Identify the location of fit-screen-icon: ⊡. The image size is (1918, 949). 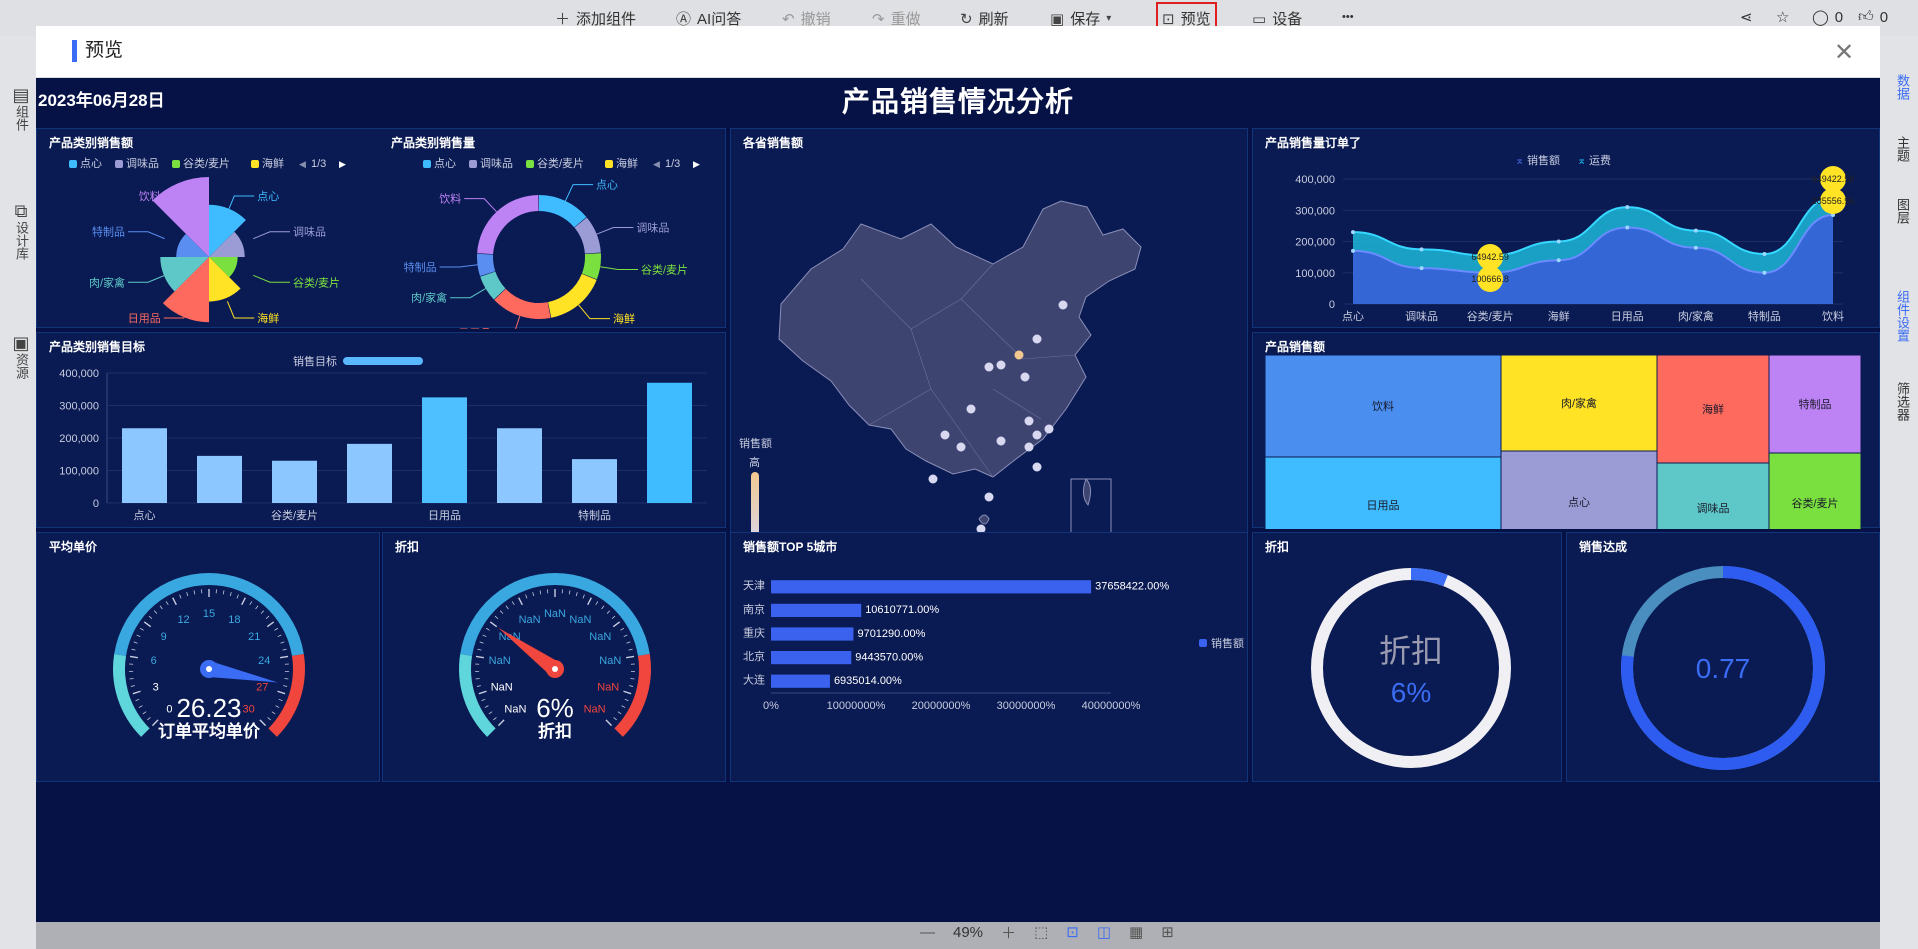
(1072, 932).